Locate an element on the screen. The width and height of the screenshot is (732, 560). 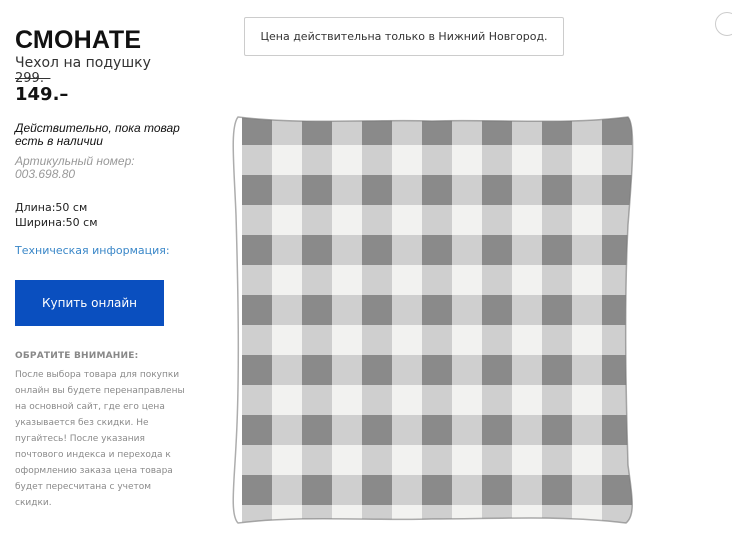
article-number: Артикульный номер: 003.698.80 is located at coordinates (75, 167).